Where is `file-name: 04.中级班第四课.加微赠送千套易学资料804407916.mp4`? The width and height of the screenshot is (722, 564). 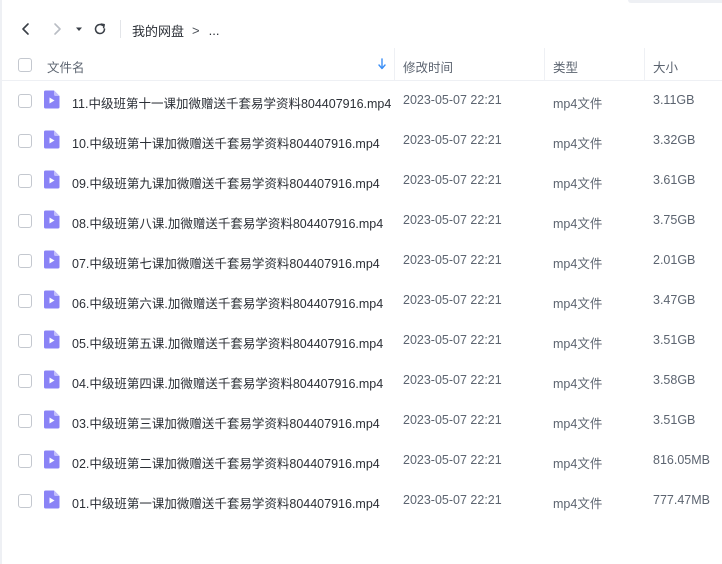 file-name: 04.中级班第四课.加微赠送千套易学资料804407916.mp4 is located at coordinates (228, 384).